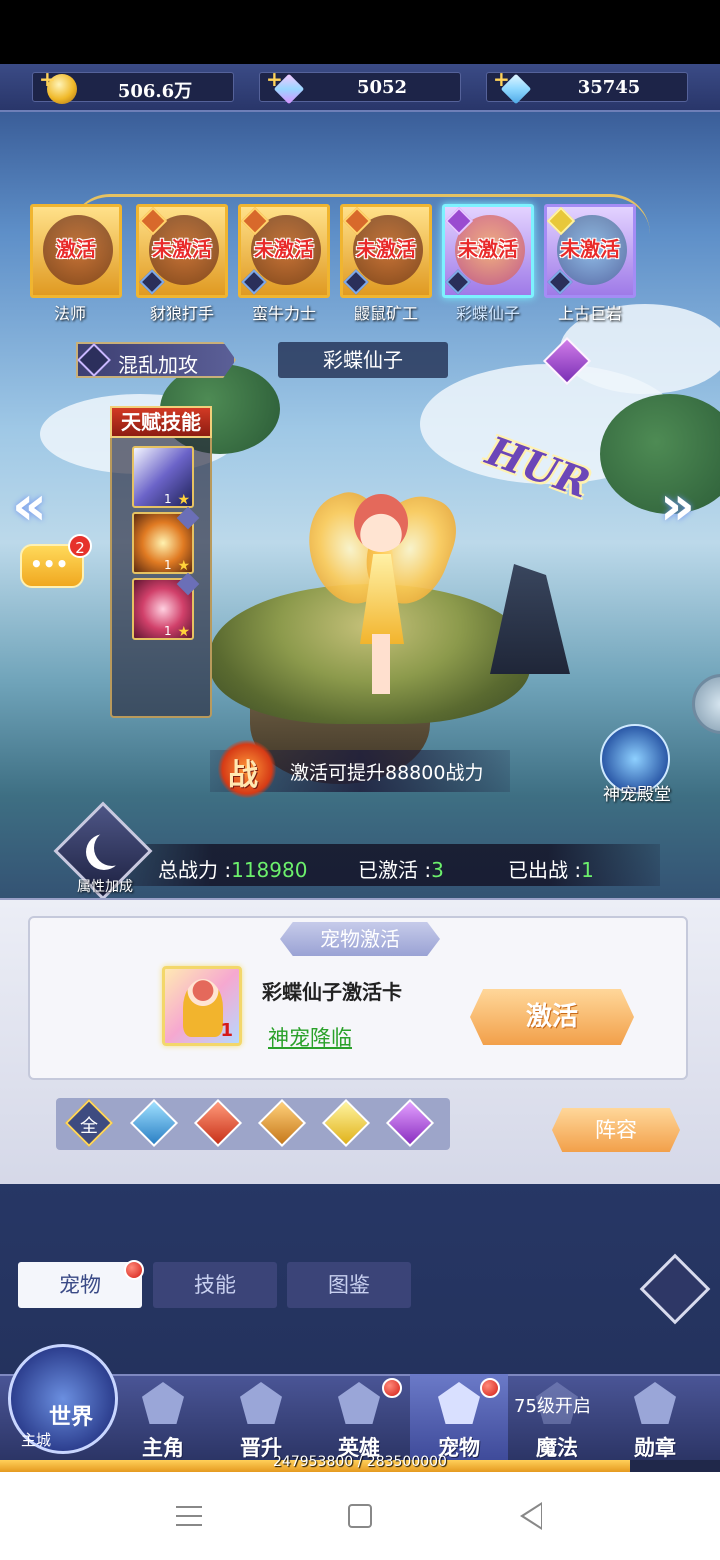  What do you see at coordinates (552, 1406) in the screenshot?
I see `magic-lock-text: 75级开启` at bounding box center [552, 1406].